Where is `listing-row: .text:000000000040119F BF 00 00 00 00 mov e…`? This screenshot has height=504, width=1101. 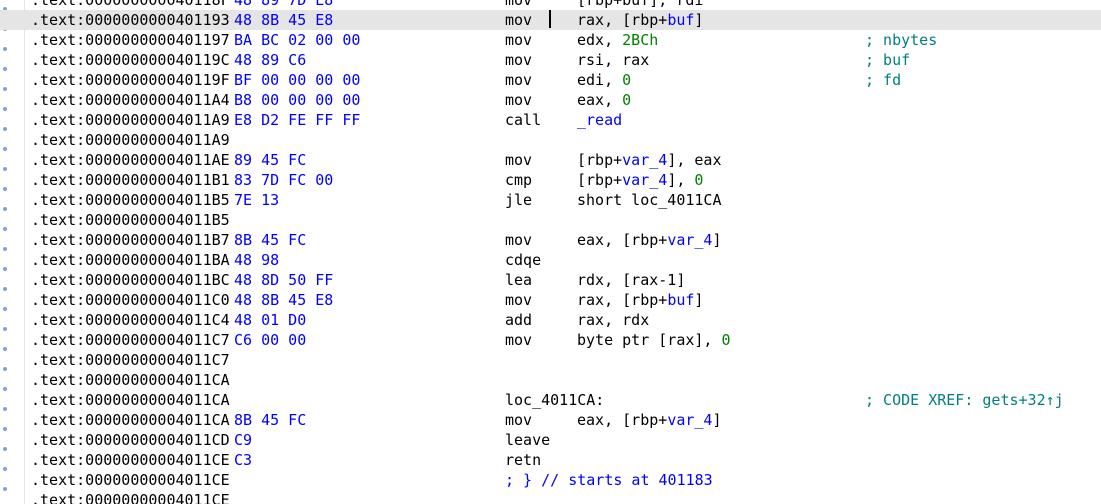 listing-row: .text:000000000040119F BF 00 00 00 00 mov e… is located at coordinates (550, 80).